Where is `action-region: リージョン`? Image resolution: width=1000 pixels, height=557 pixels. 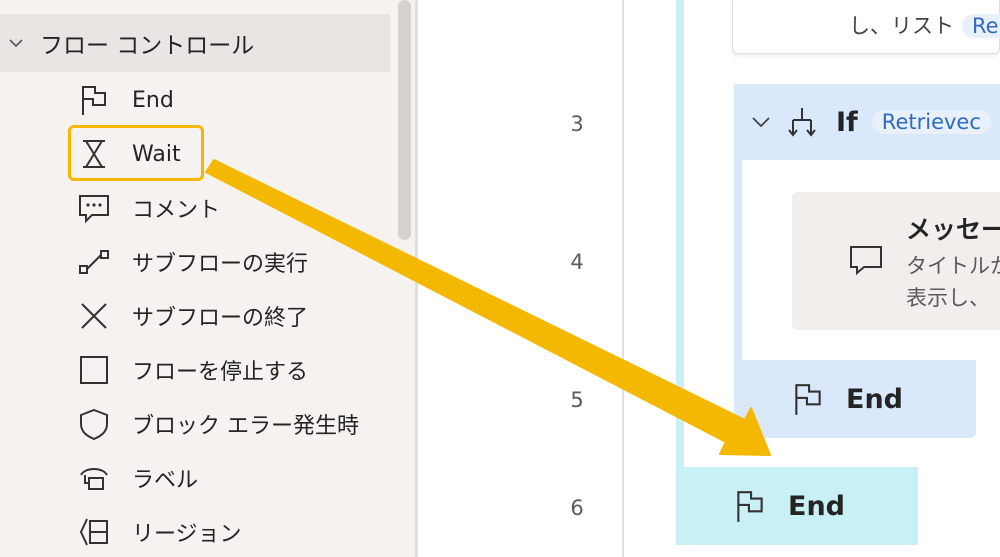 action-region: リージョン is located at coordinates (159, 532).